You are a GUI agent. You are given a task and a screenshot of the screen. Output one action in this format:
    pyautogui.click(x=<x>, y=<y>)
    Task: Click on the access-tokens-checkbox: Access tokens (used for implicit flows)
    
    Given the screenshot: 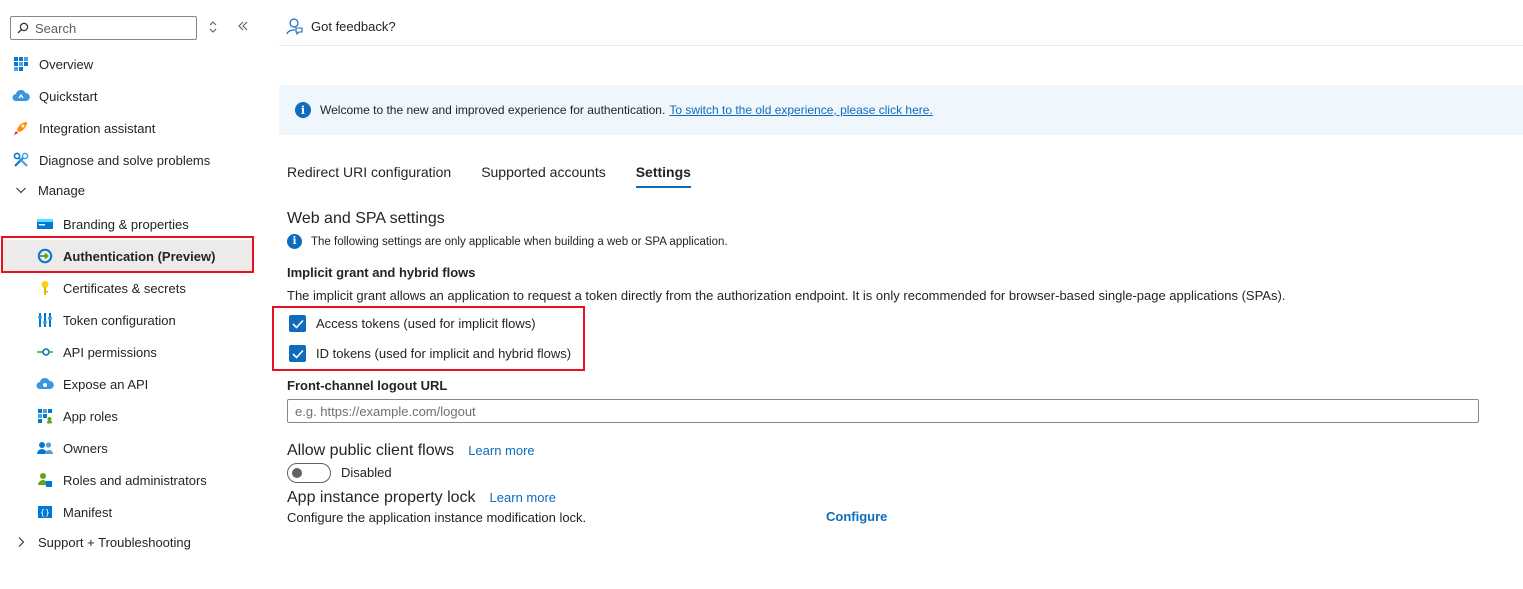 What is the action you would take?
    pyautogui.click(x=412, y=323)
    